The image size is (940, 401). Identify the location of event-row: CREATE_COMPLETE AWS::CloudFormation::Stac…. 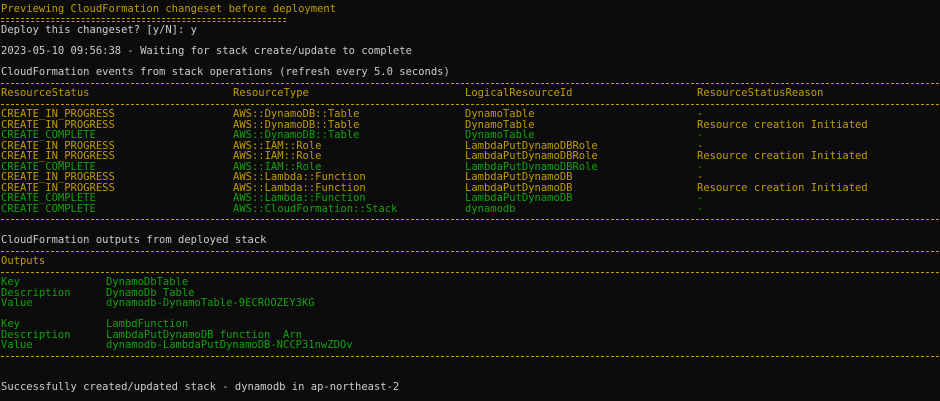
(470, 209).